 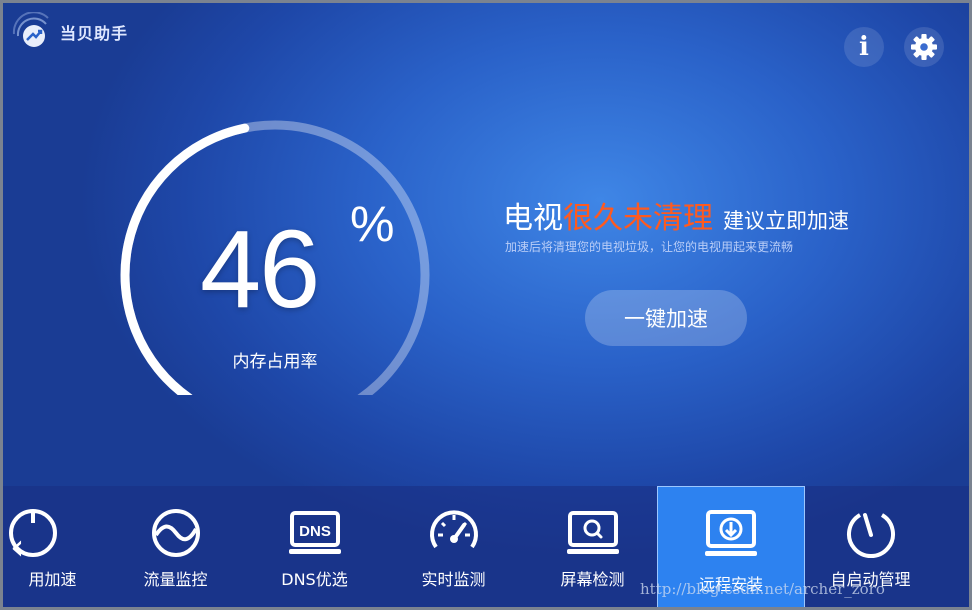 I want to click on traffic-icon, so click(x=175, y=533).